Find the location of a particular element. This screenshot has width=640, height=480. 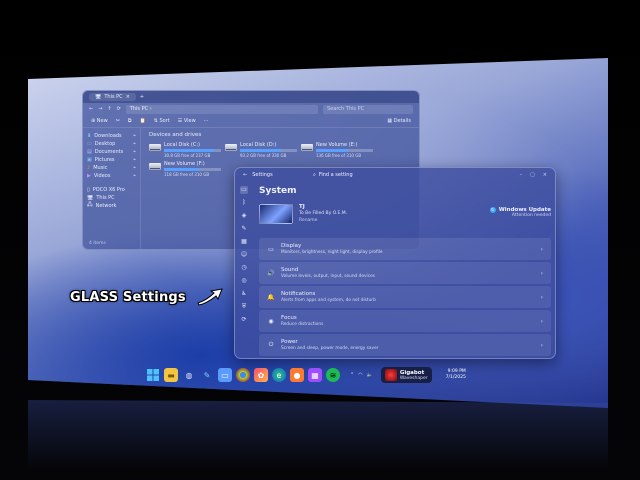

drive-item: Local Disk (D:) 93.2 GB free of 330 GB is located at coordinates (261, 150).